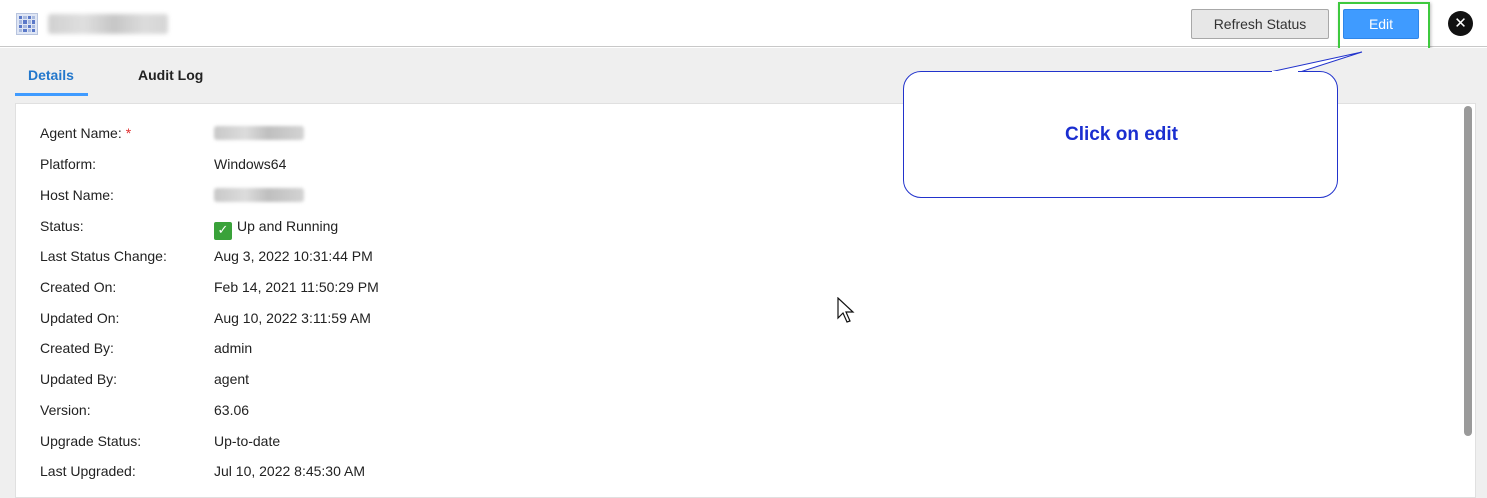 This screenshot has height=498, width=1487. I want to click on active-tab-indicator, so click(51, 94).